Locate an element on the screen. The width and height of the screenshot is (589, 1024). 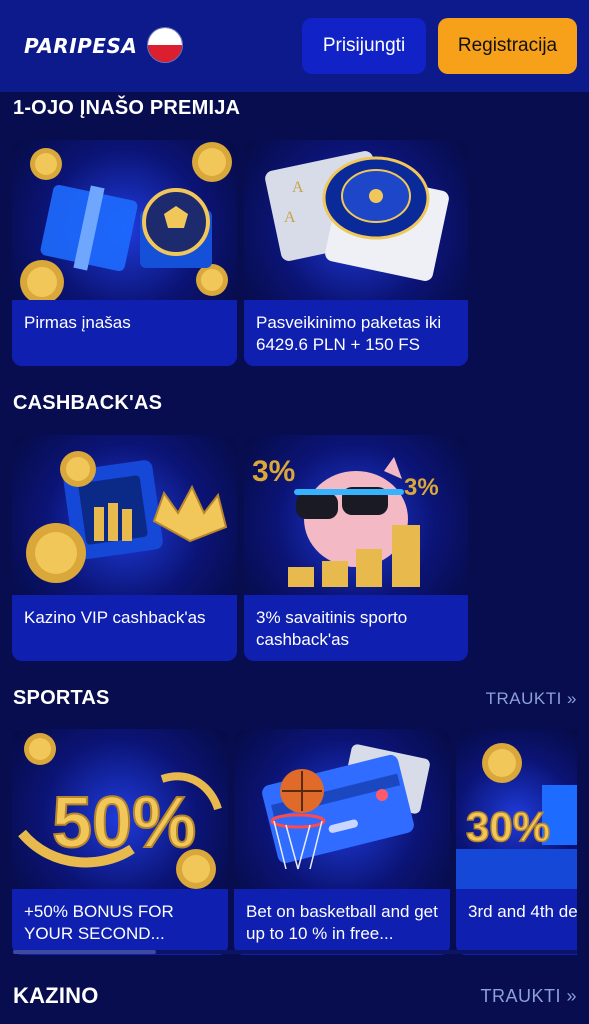
promo-card-first-deposit: Pirmas įnašas is located at coordinates (124, 253).